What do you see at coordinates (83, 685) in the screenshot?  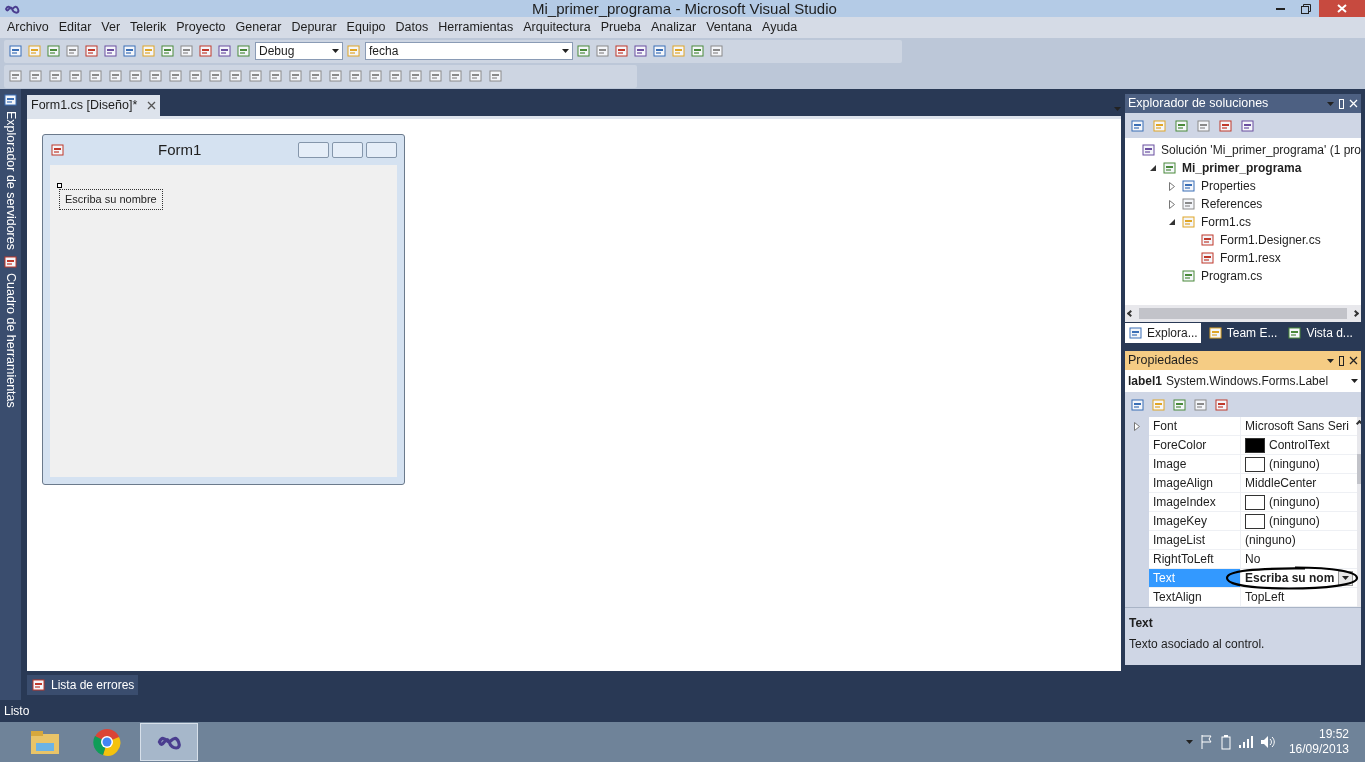 I see `bottom-tab: Lista de errores` at bounding box center [83, 685].